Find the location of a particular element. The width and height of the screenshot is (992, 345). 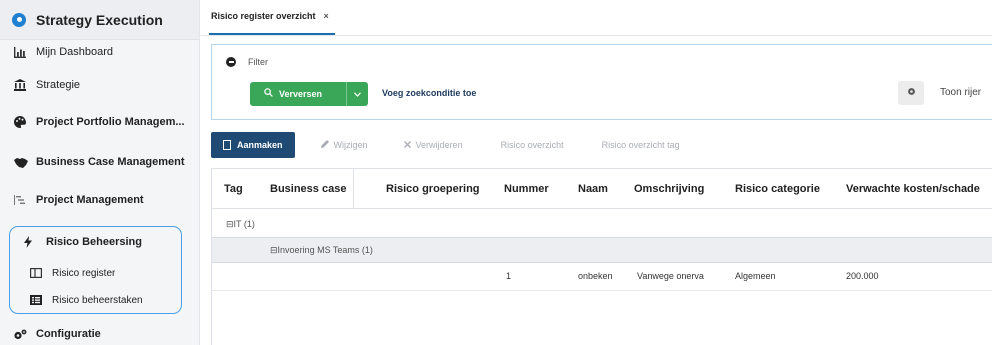

refresh-button: Verversen is located at coordinates (309, 94).